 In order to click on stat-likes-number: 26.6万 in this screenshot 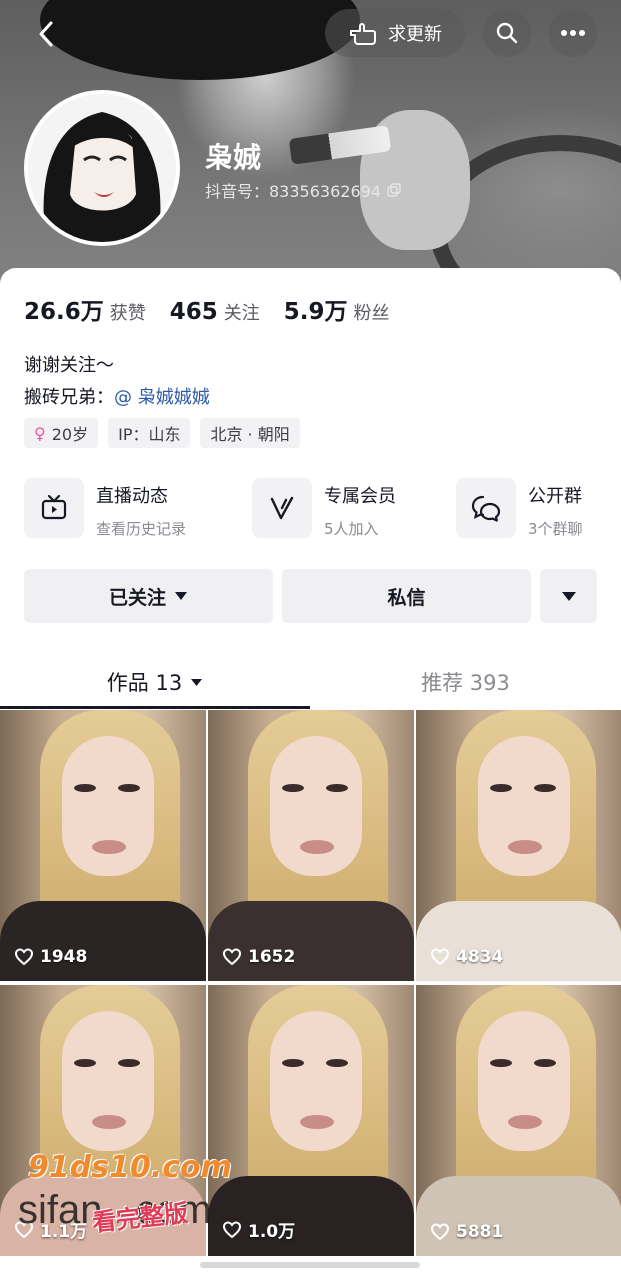, I will do `click(64, 312)`.